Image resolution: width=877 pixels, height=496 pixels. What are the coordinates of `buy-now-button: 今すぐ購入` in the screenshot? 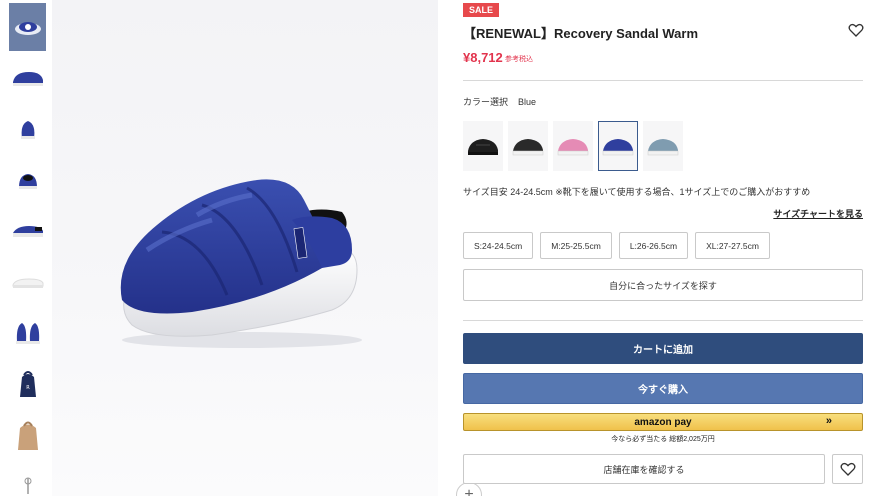 It's located at (663, 388).